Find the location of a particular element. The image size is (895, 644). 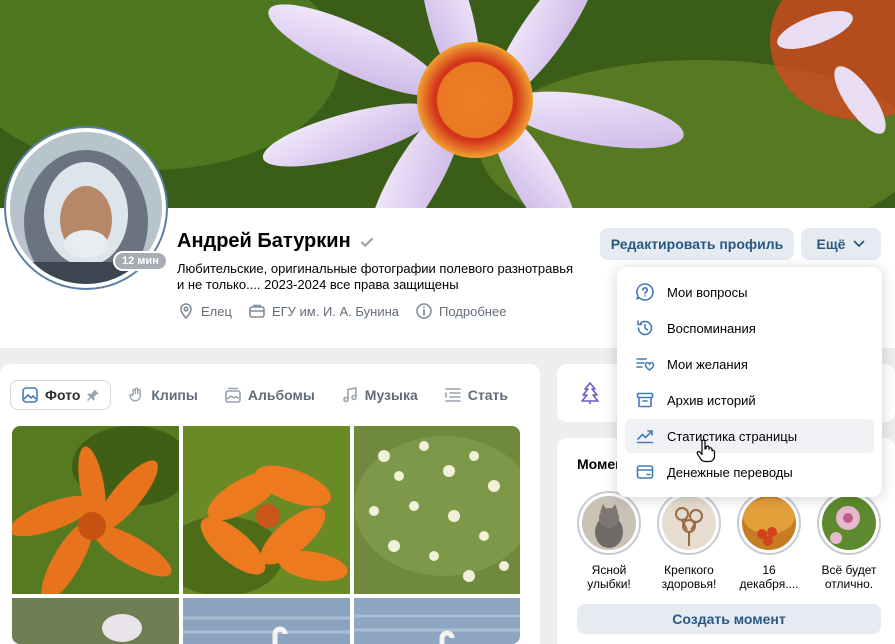

moment-berries-image is located at coordinates (769, 523).